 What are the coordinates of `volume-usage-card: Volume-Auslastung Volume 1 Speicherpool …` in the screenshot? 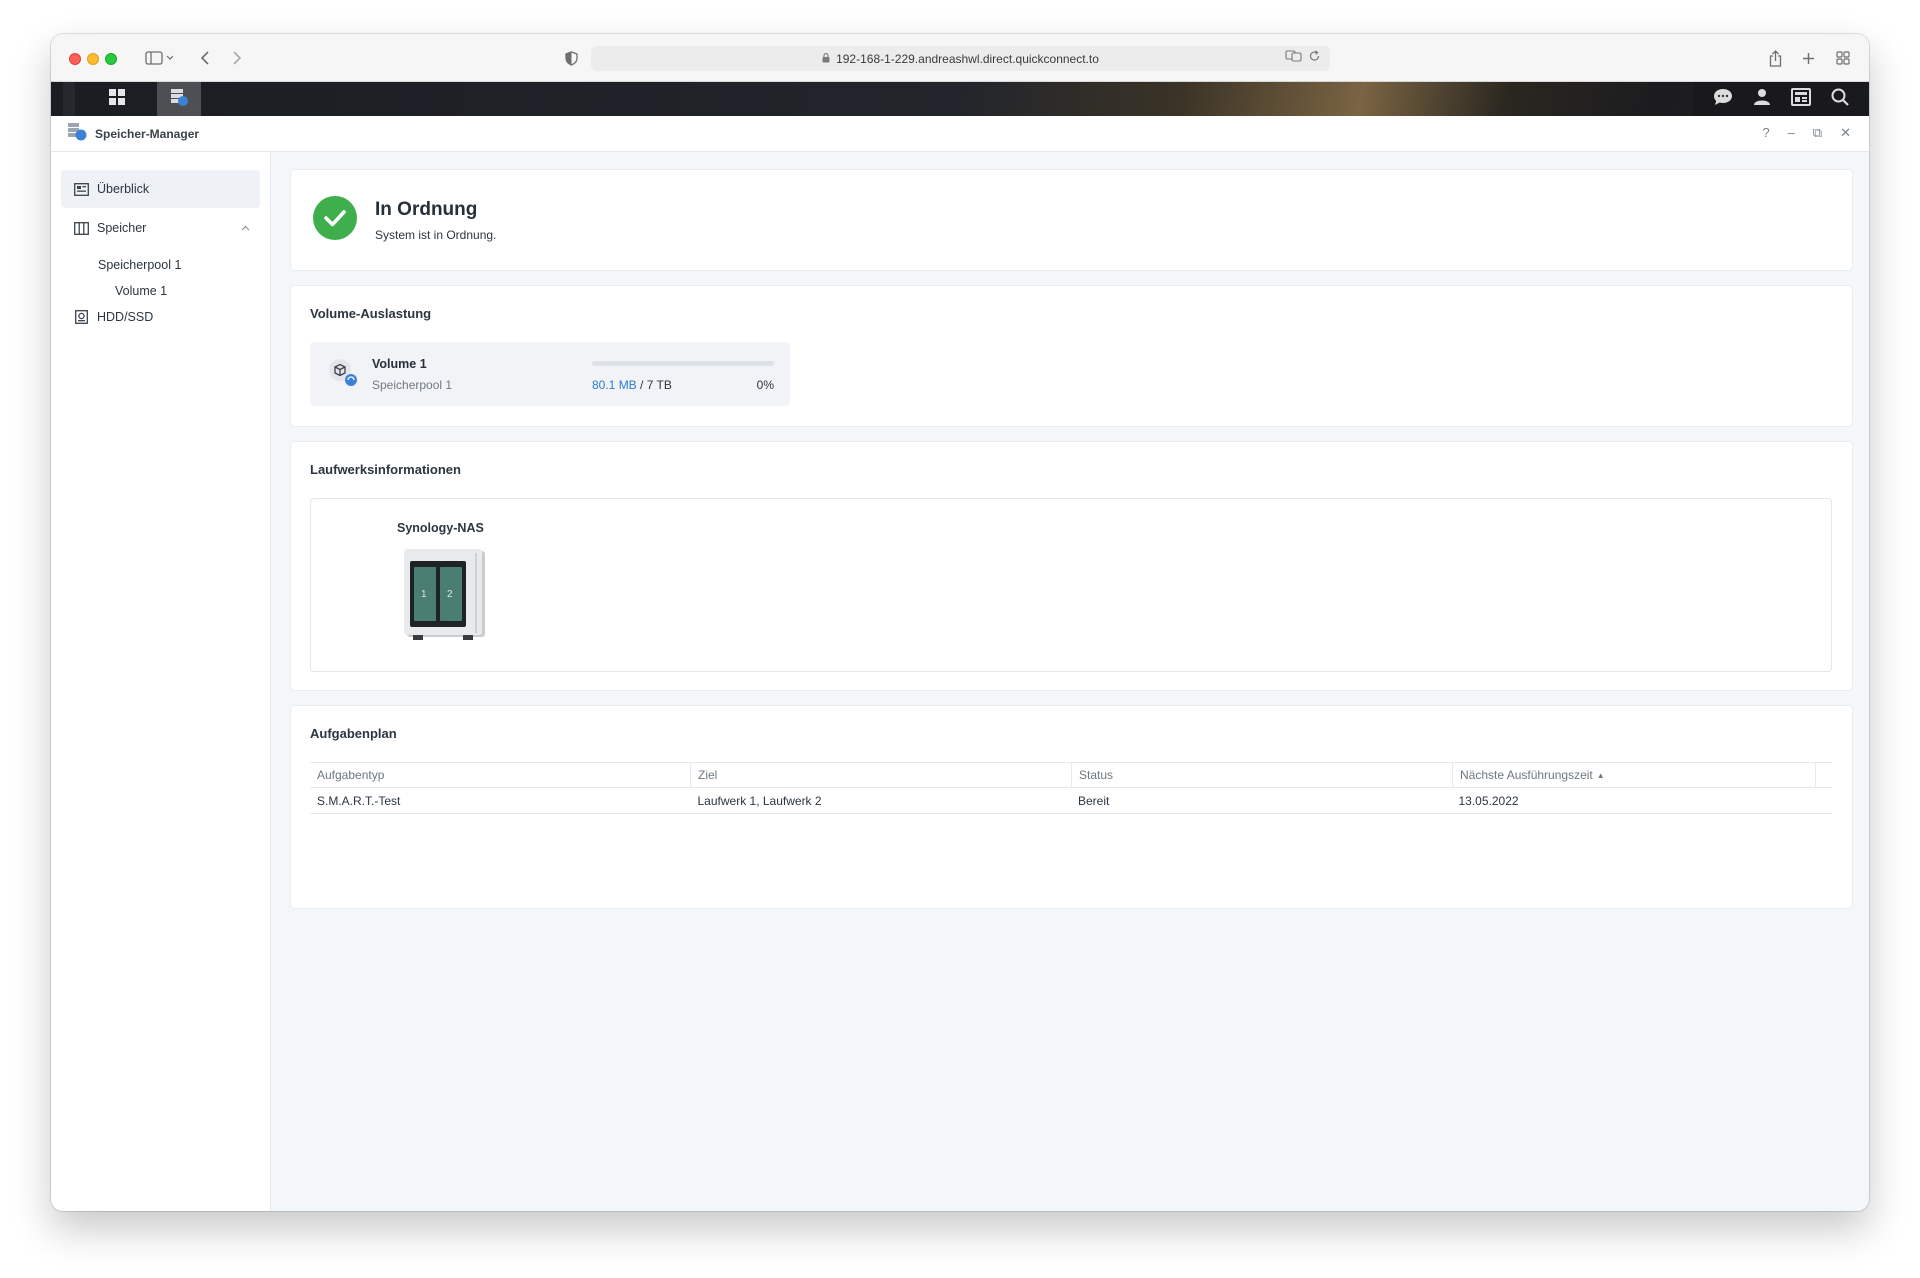 It's located at (1071, 356).